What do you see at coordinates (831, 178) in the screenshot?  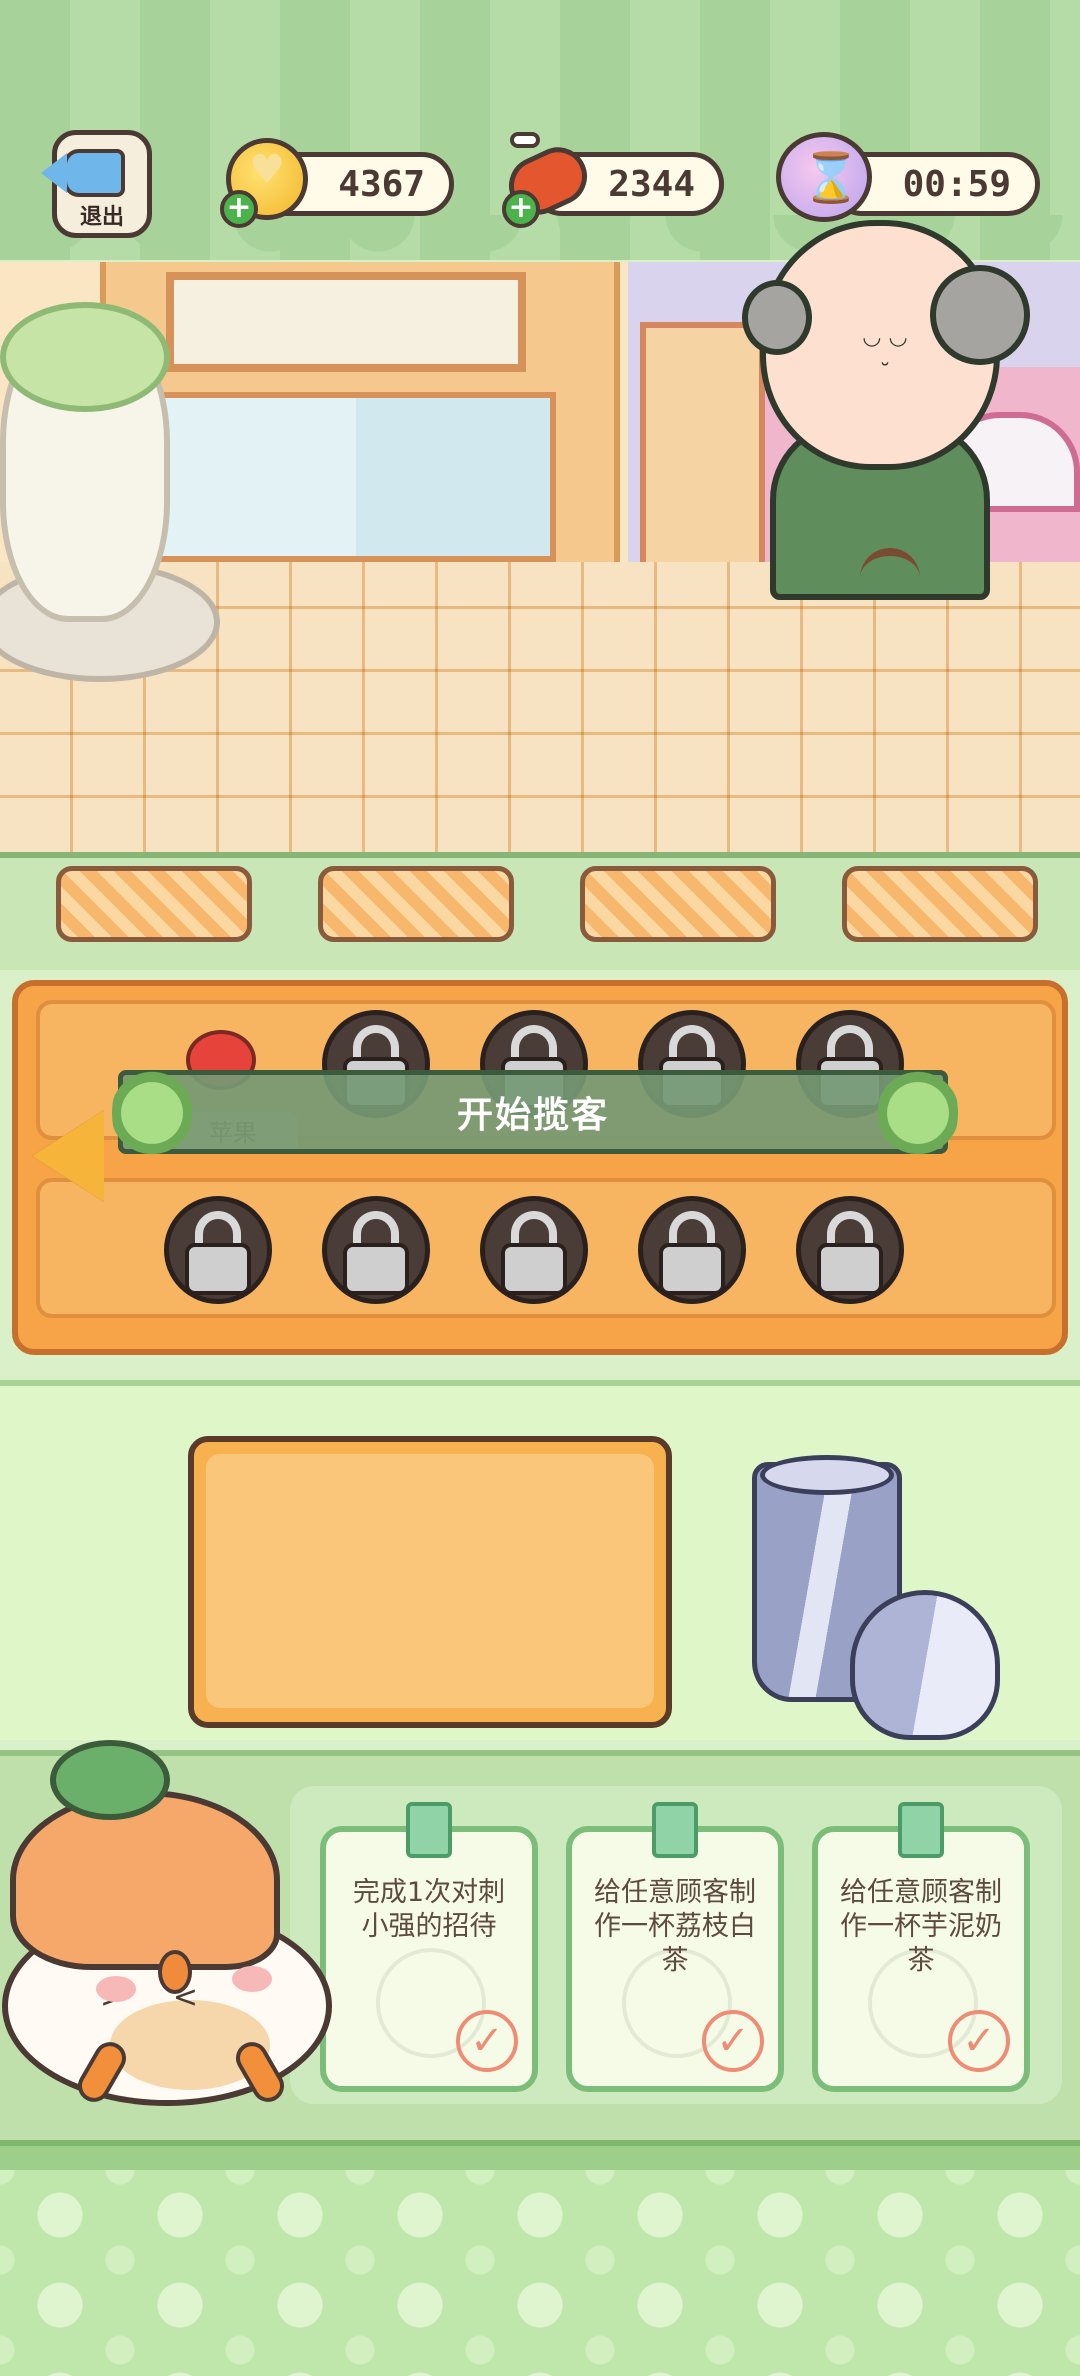 I see `hourglass-glyph: ⌛` at bounding box center [831, 178].